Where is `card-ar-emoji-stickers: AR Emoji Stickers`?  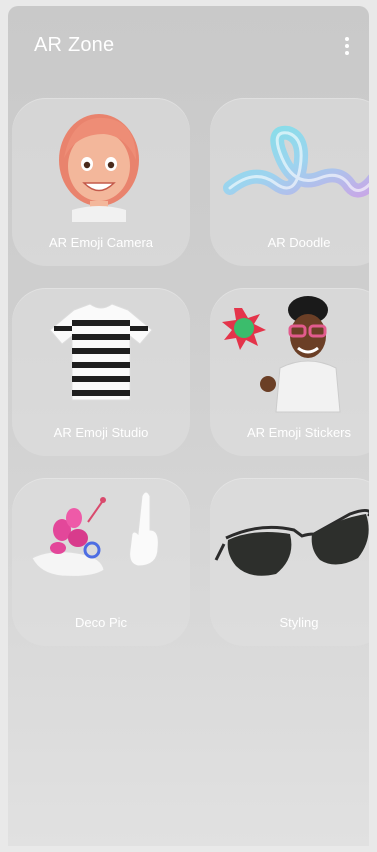
card-ar-emoji-stickers: AR Emoji Stickers is located at coordinates (289, 372).